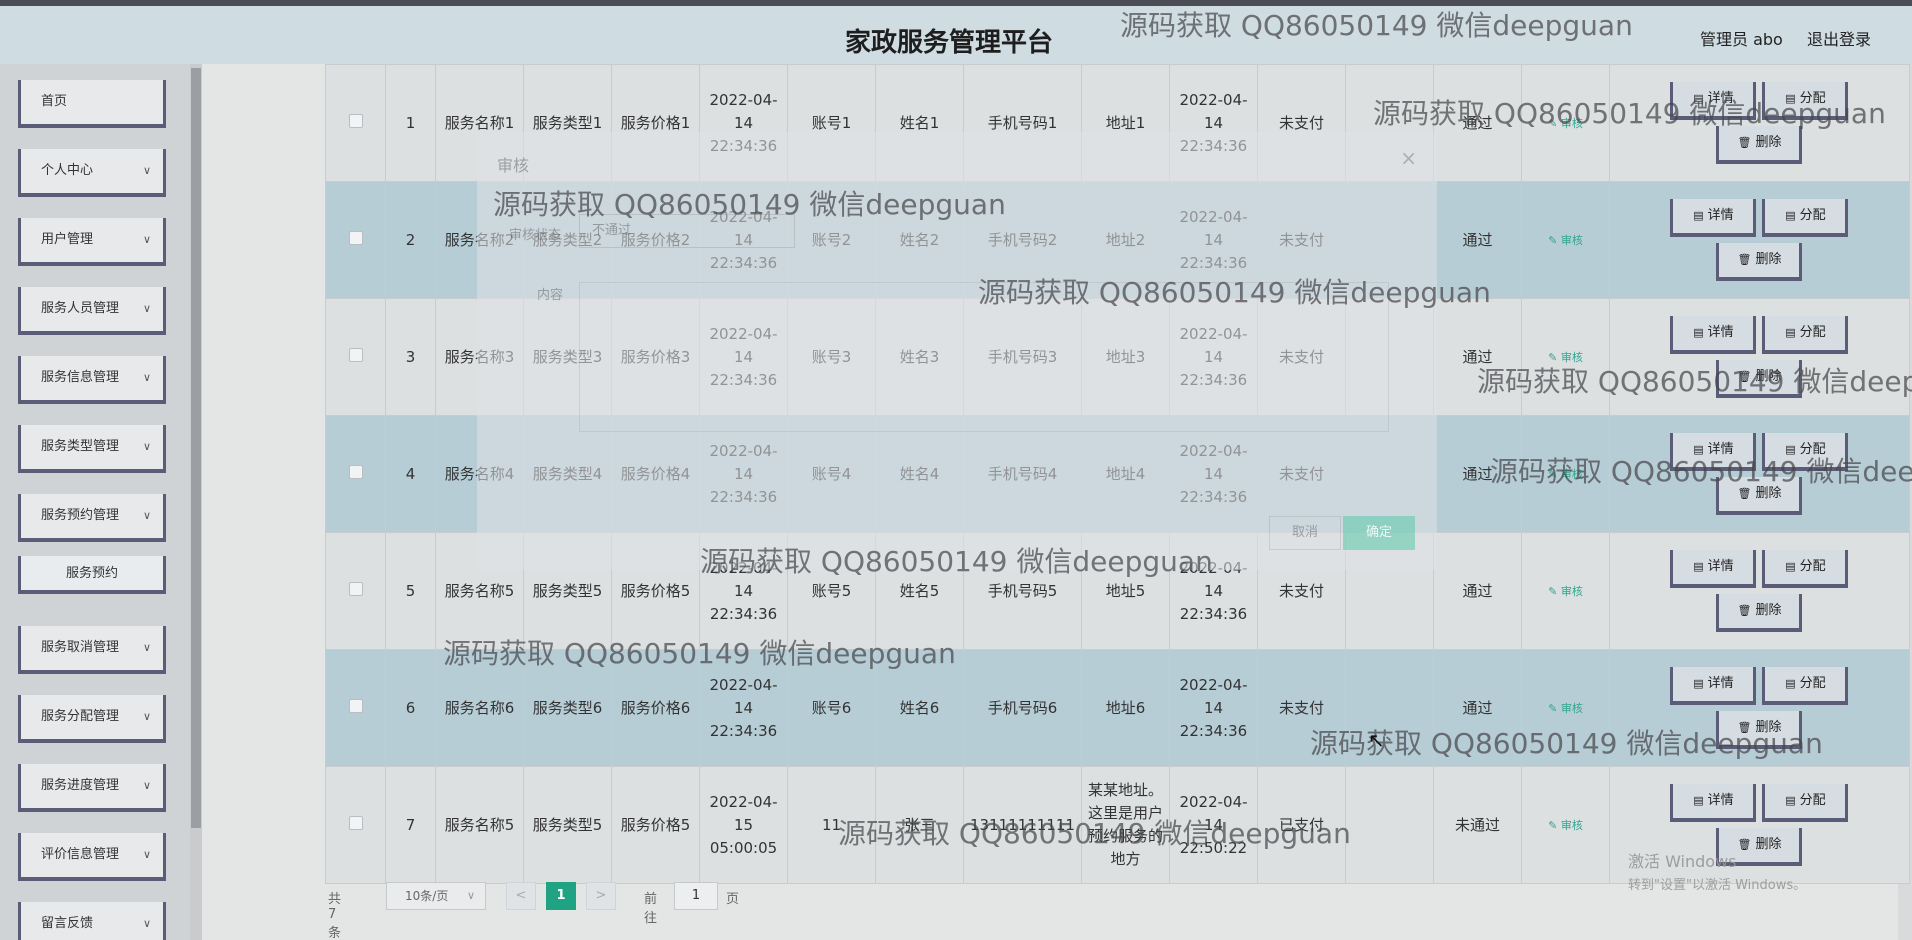 The width and height of the screenshot is (1912, 940). What do you see at coordinates (567, 825) in the screenshot?
I see `cell-type: 服务类型5` at bounding box center [567, 825].